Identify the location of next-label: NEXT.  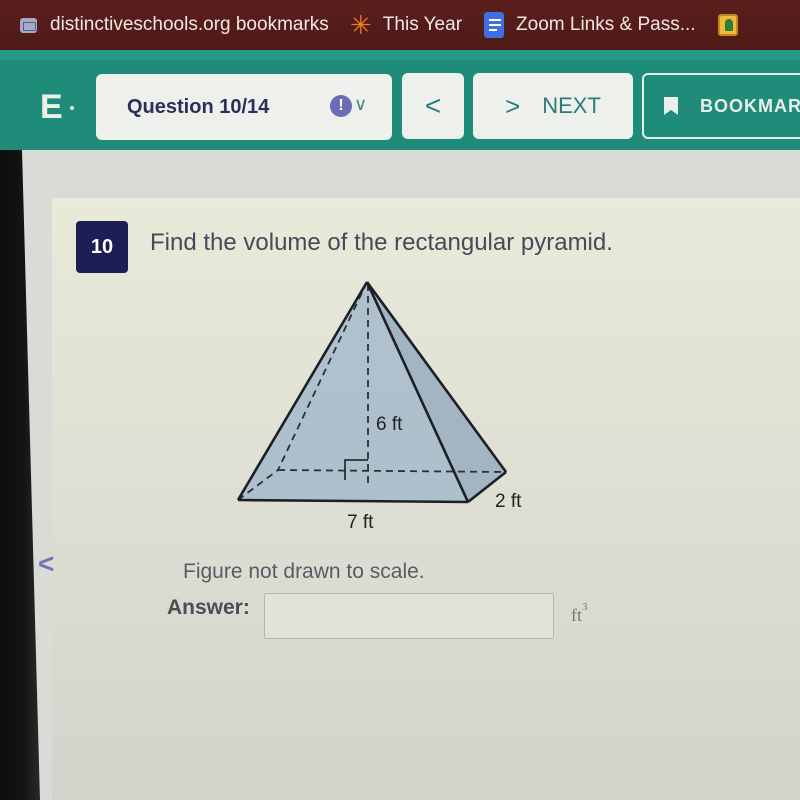
(571, 105).